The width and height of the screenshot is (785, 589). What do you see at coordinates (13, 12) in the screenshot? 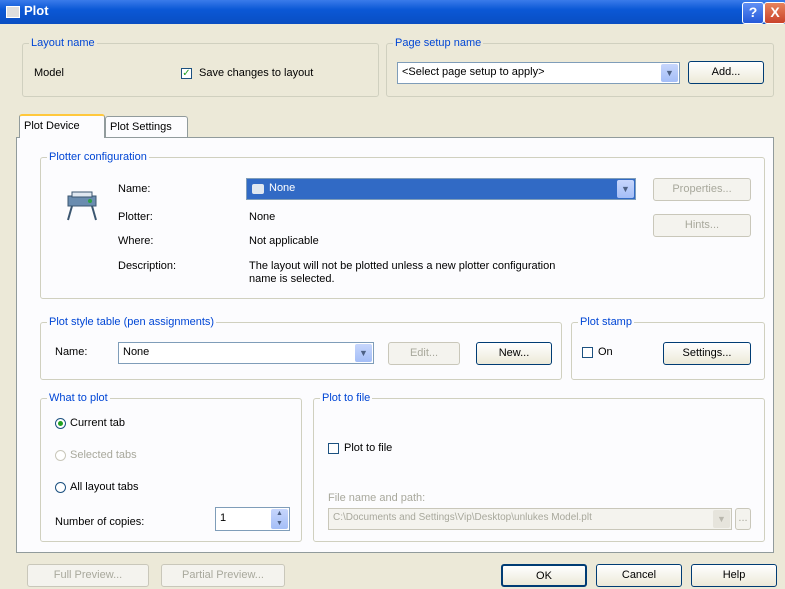
I see `plot-app-icon` at bounding box center [13, 12].